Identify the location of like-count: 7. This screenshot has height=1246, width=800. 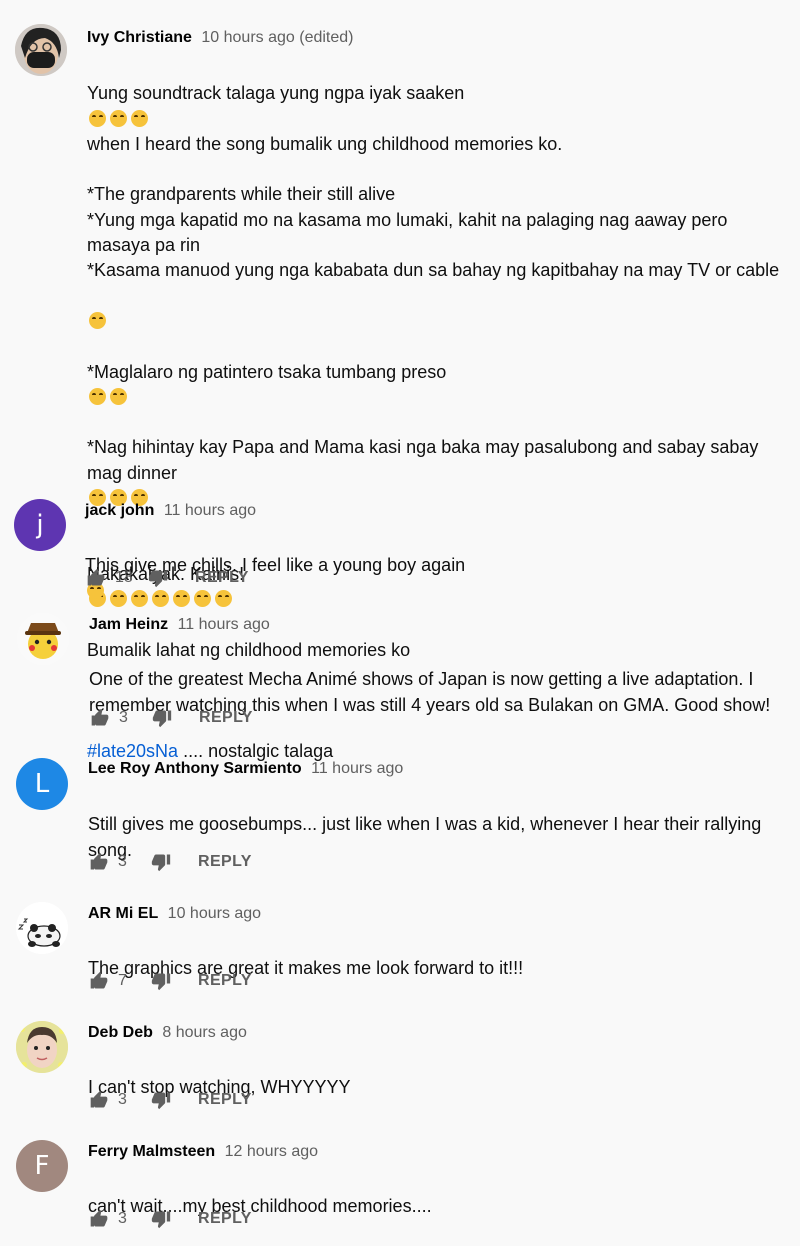
(122, 980).